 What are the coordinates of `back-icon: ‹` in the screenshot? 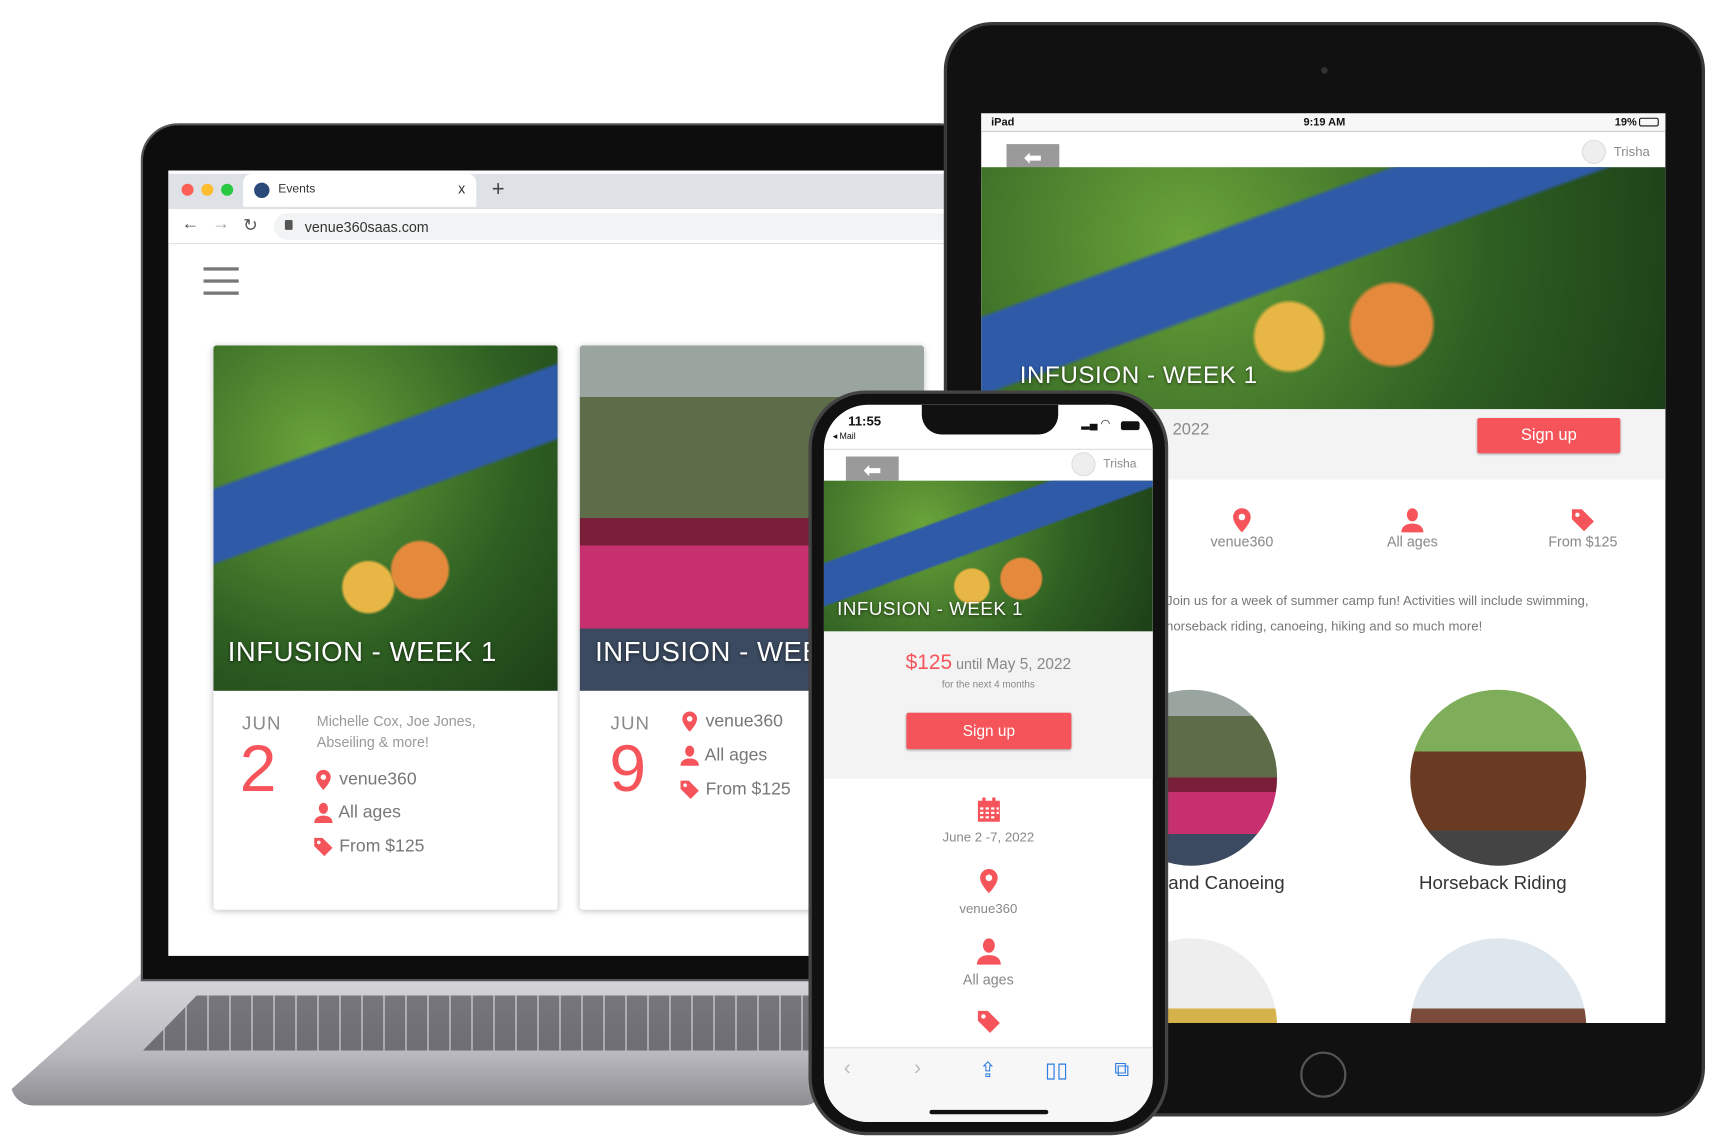 It's located at (847, 1069).